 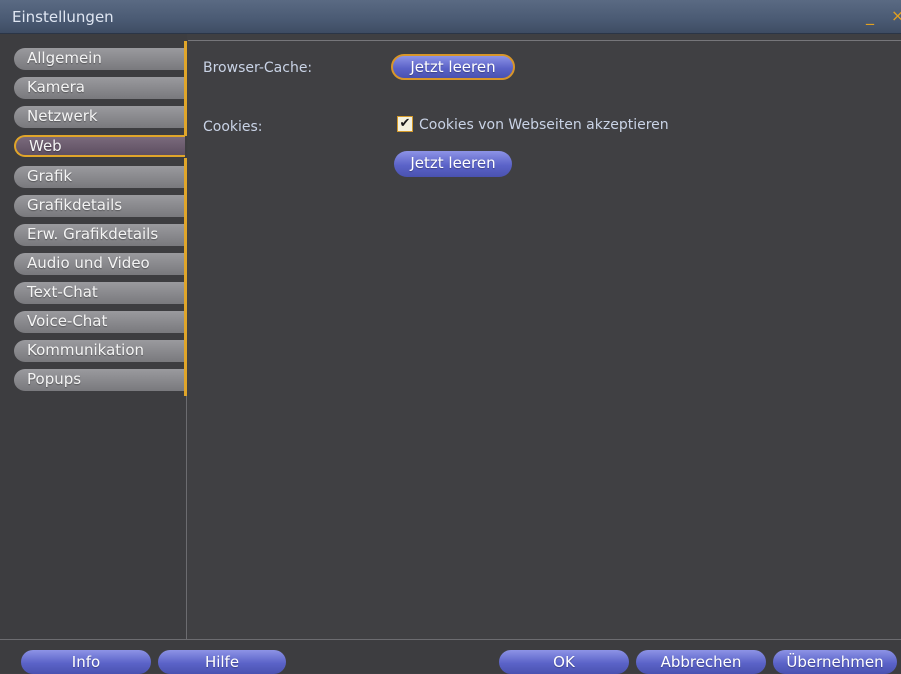 I want to click on tab-kommunikation: Kommunikation, so click(x=99, y=351).